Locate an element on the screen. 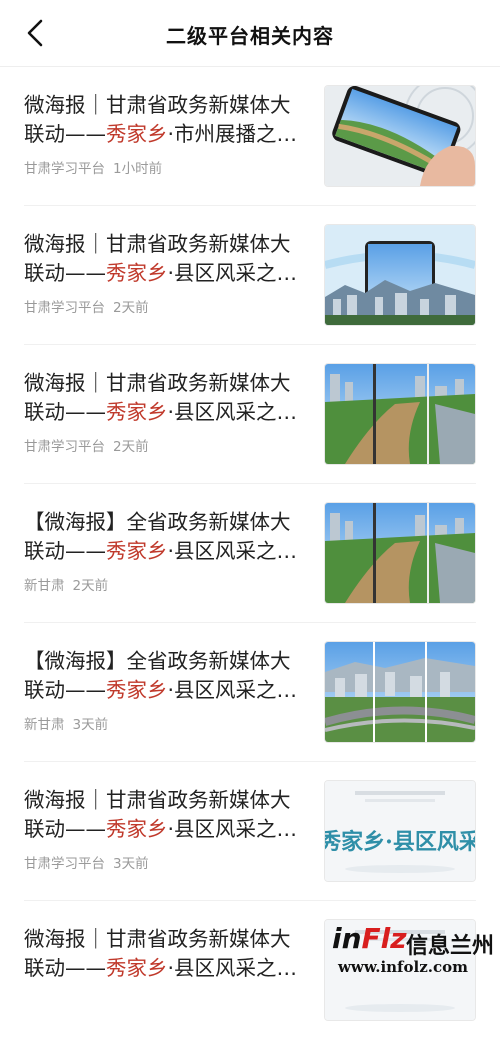 This screenshot has height=1039, width=500. article-item: 【微海报】全省政务新媒体大 联动——秀家乡·县区风采之… 新甘肃 2天前 is located at coordinates (250, 553).